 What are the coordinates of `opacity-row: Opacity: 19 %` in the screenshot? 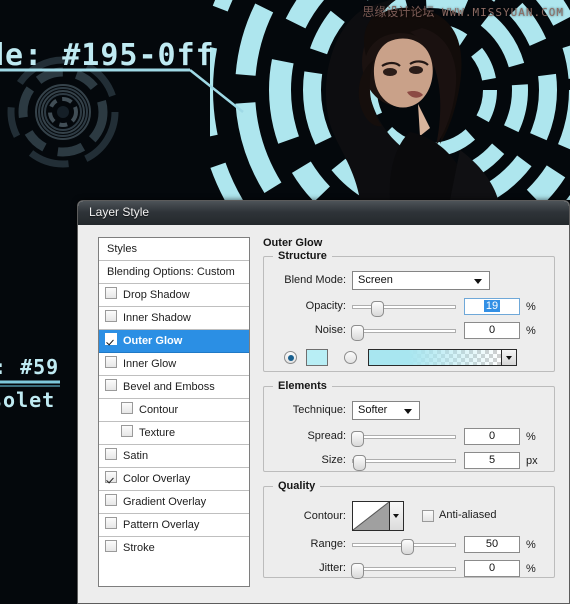 It's located at (409, 308).